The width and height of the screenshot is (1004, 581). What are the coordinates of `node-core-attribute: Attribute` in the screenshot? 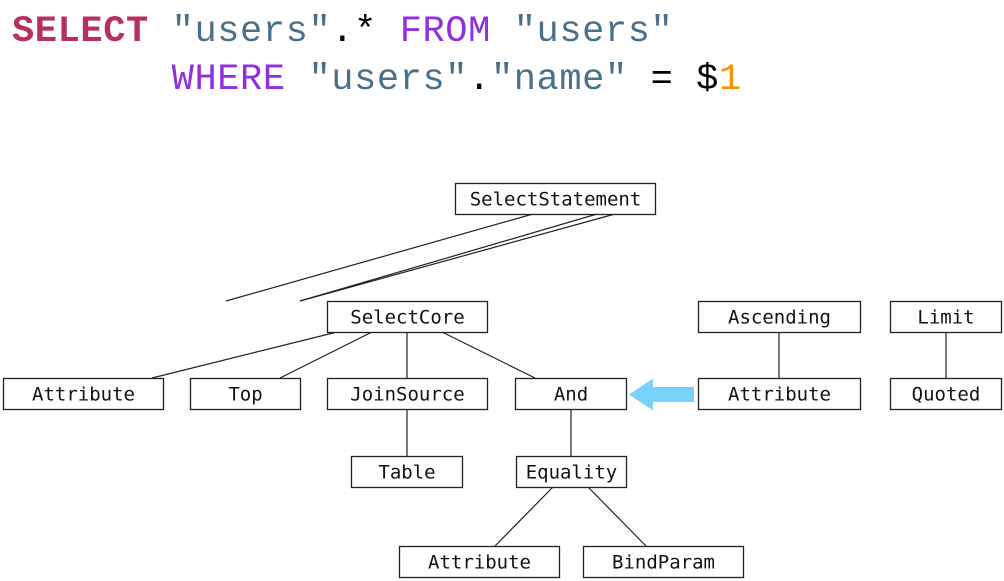 It's located at (83, 394).